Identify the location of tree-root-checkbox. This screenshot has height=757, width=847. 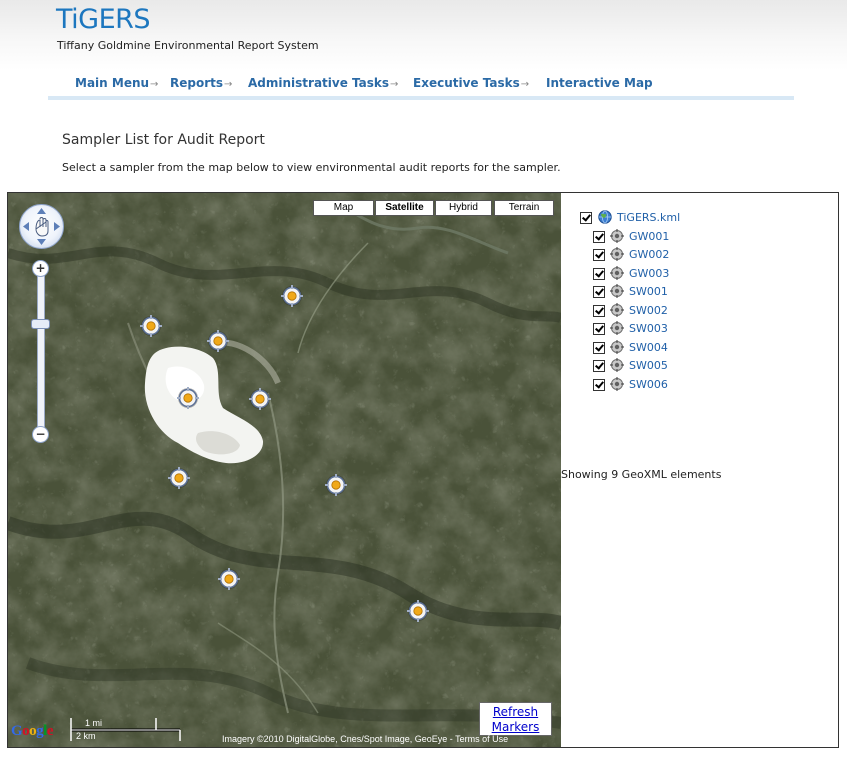
(586, 218).